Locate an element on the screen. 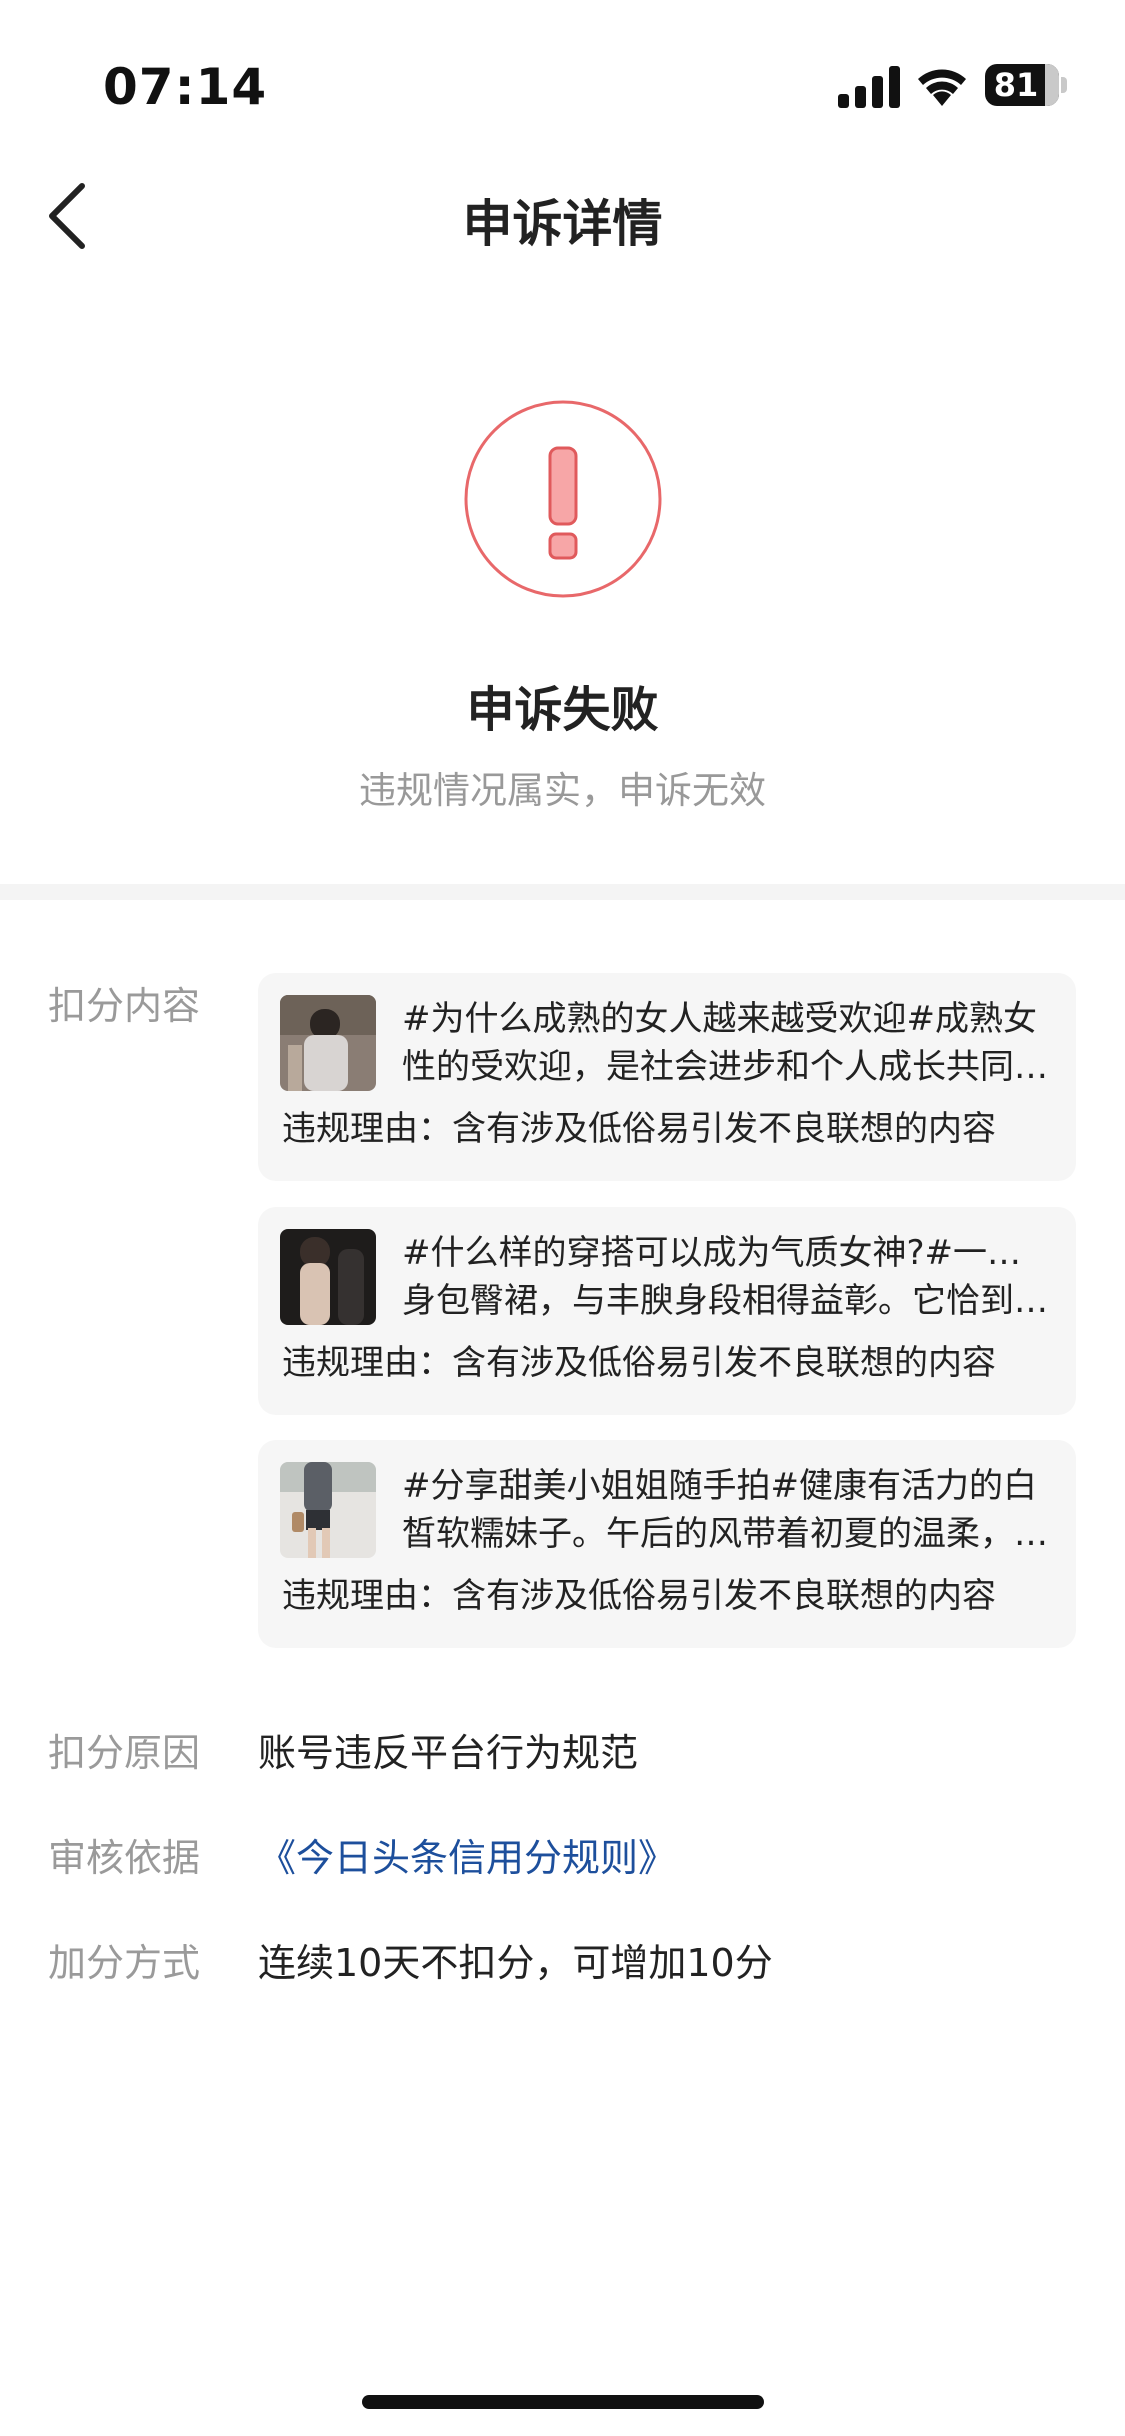  home-indicator is located at coordinates (563, 2402).